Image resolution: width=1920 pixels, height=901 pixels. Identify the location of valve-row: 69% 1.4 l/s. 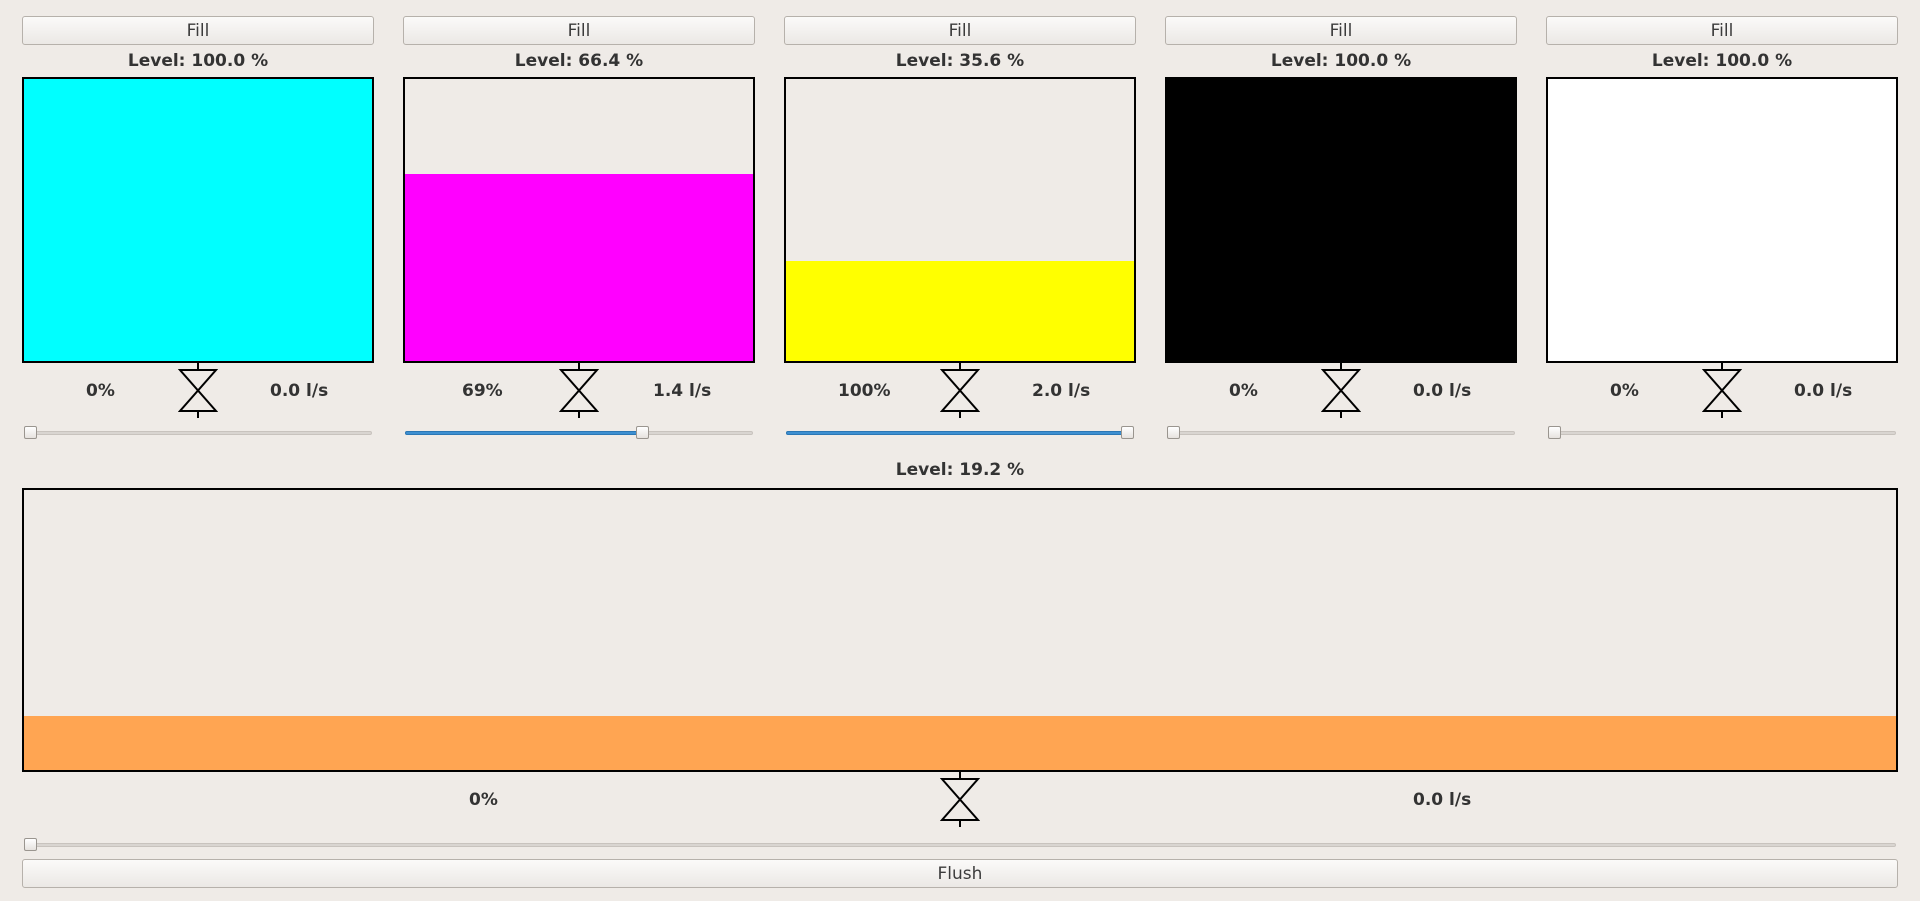
(579, 390).